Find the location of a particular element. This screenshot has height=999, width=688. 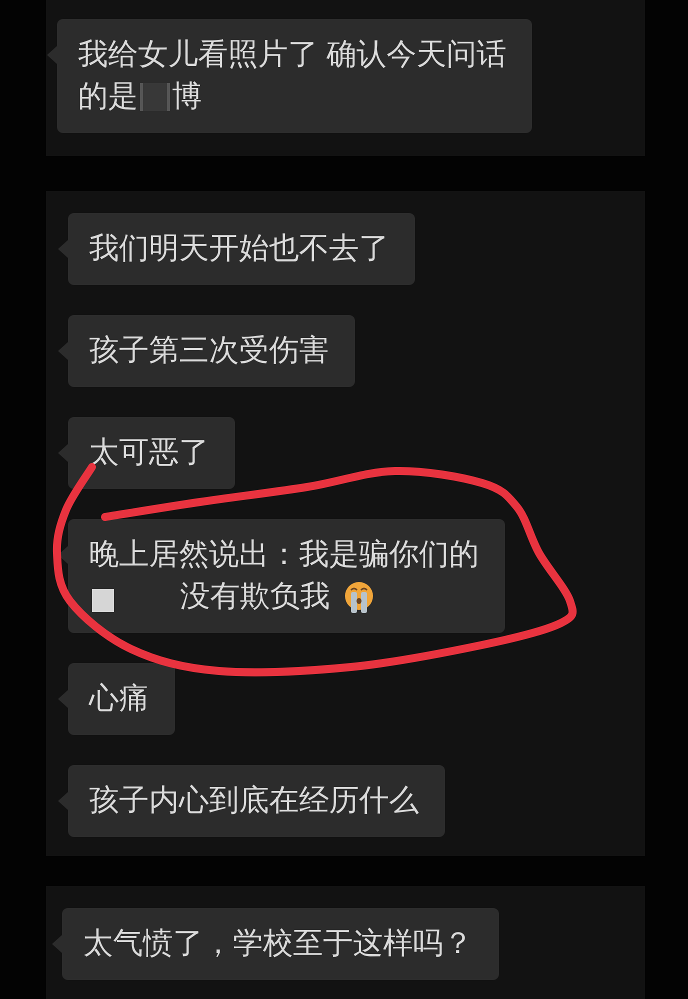

message-text: 太气愤了，学校至于这样吗？ is located at coordinates (278, 944).